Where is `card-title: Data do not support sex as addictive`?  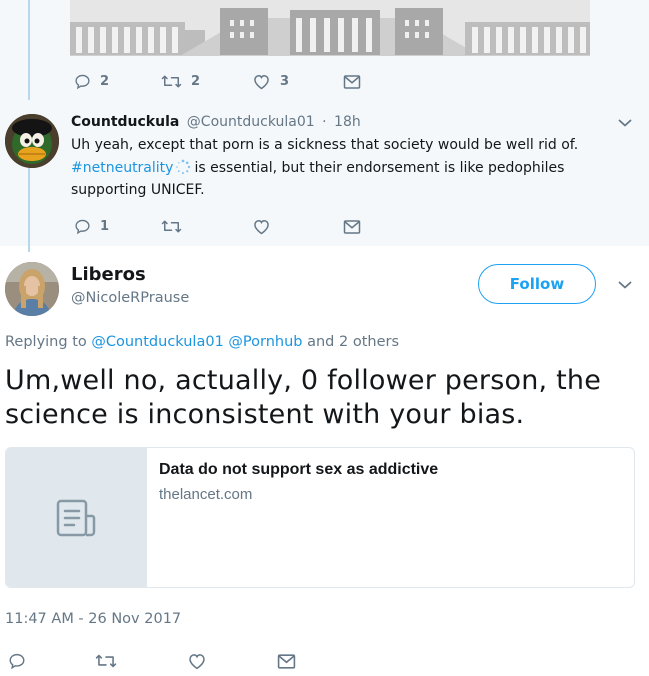
card-title: Data do not support sex as addictive is located at coordinates (298, 470).